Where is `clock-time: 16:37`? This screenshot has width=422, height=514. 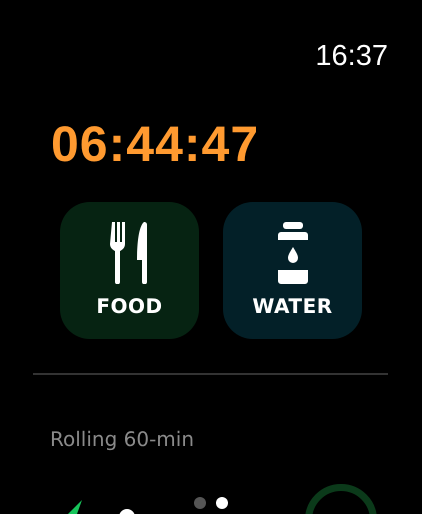
clock-time: 16:37 is located at coordinates (351, 56).